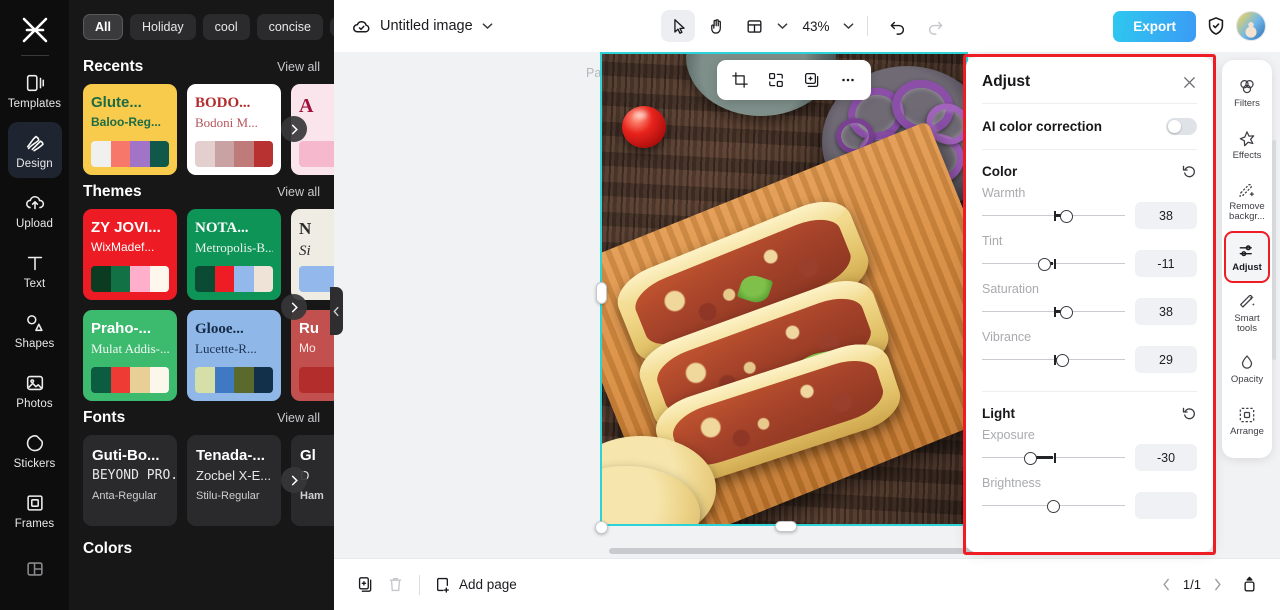 Image resolution: width=1280 pixels, height=610 pixels. Describe the element at coordinates (1053, 312) in the screenshot. I see `saturation-slider-track` at that location.